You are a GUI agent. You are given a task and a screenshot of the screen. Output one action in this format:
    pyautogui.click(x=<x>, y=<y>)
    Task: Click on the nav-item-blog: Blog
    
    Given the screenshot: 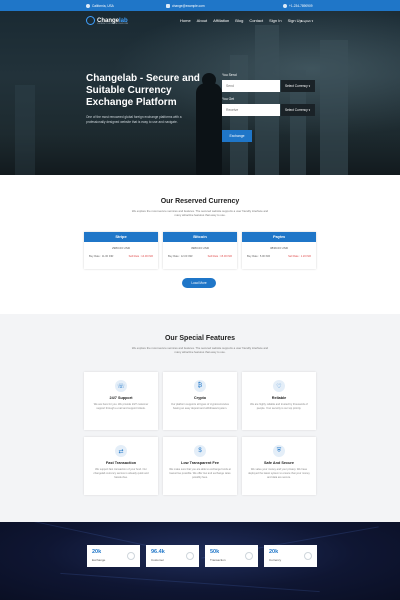 What is the action you would take?
    pyautogui.click(x=239, y=20)
    